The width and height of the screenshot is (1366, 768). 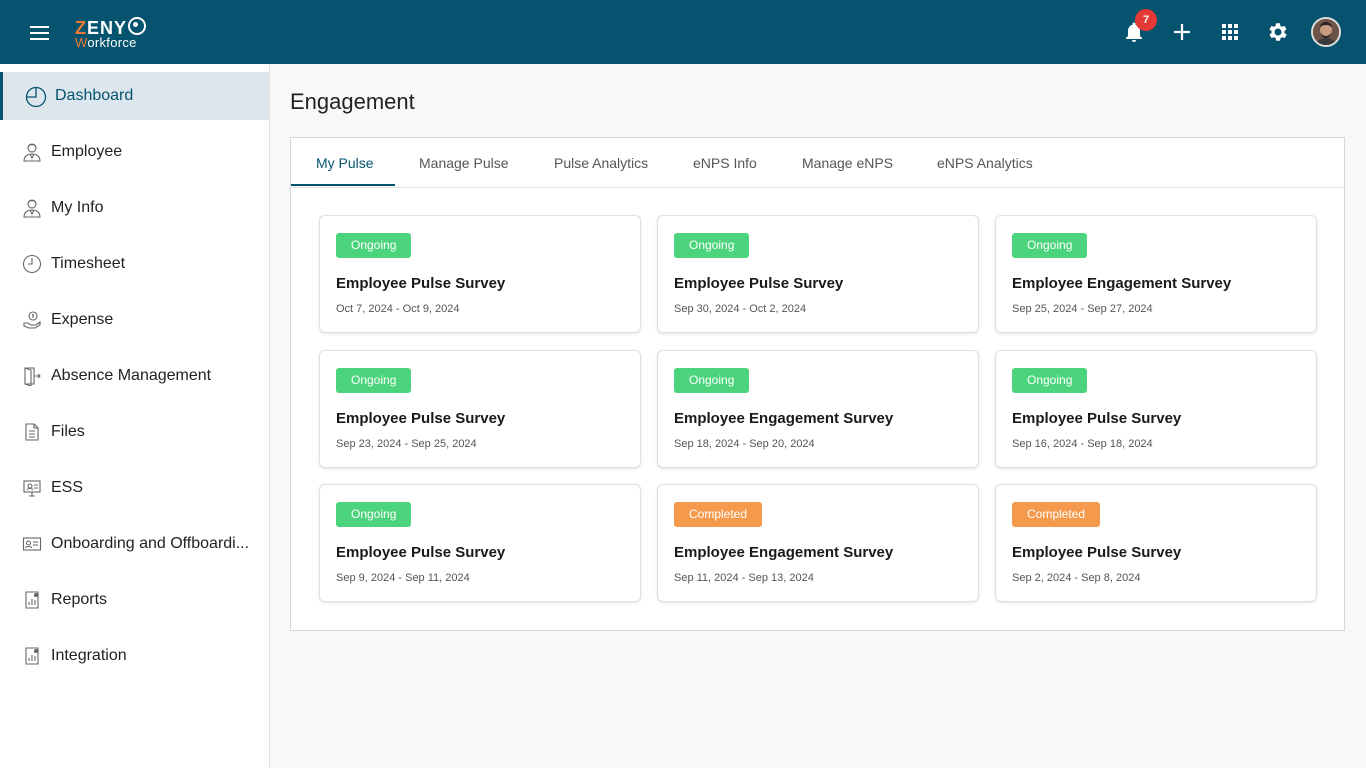 What do you see at coordinates (1146, 20) in the screenshot?
I see `notification-badge: 7` at bounding box center [1146, 20].